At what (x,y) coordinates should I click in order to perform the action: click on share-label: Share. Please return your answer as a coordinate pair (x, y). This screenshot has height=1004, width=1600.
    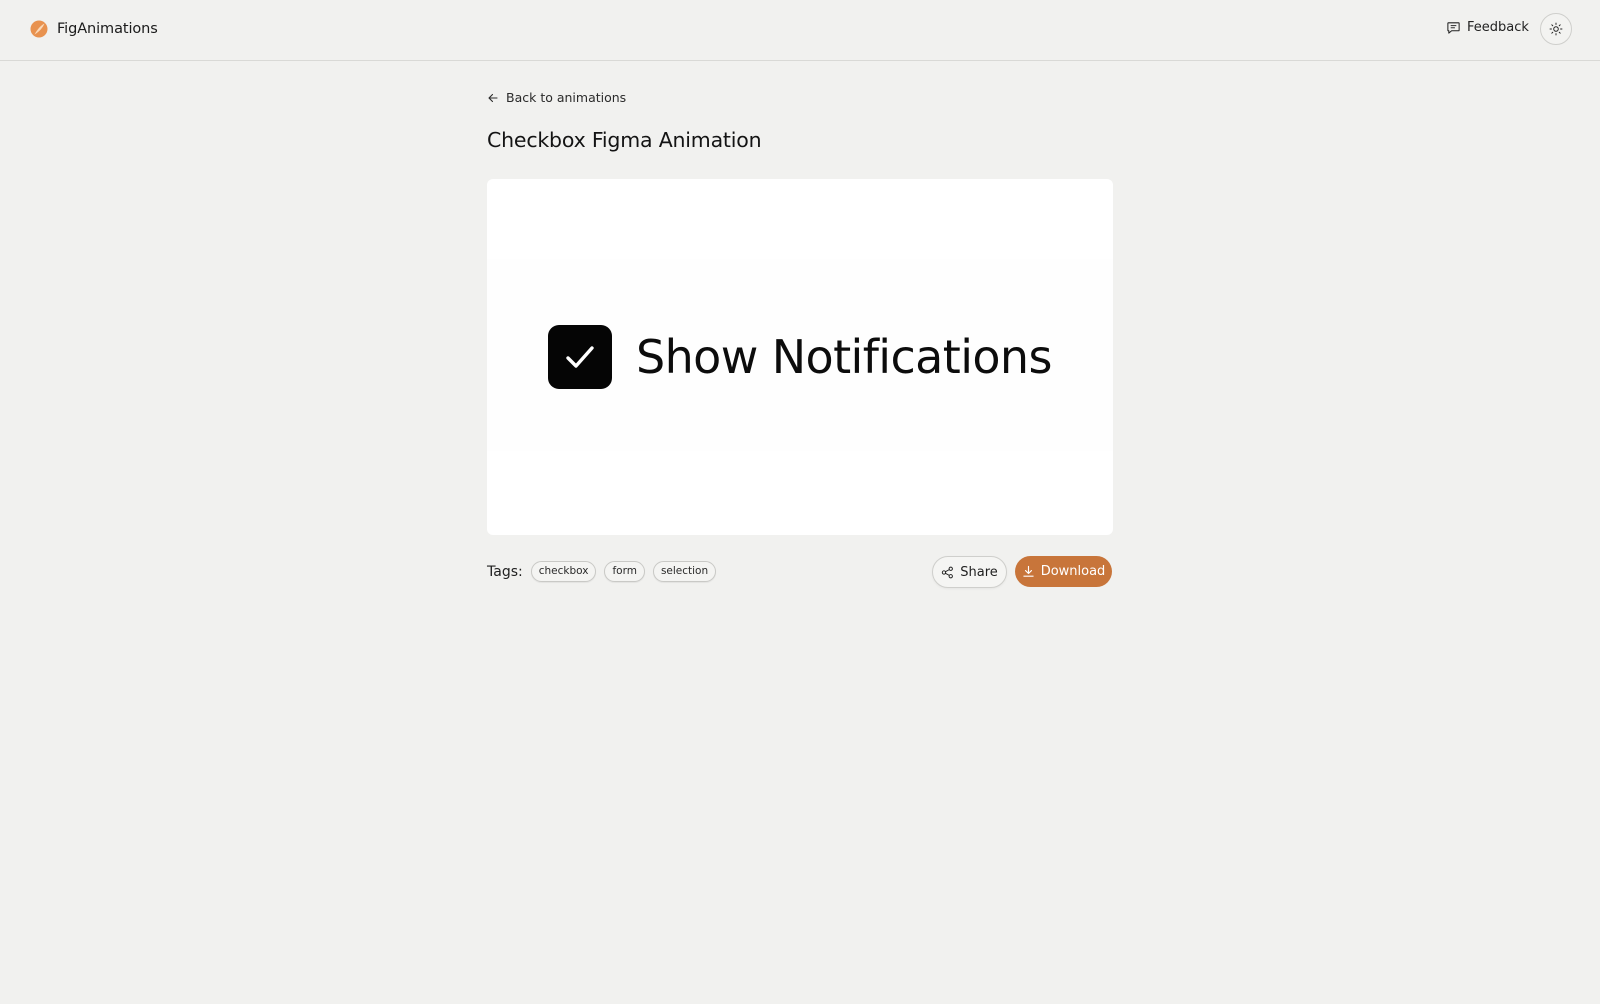
    Looking at the image, I should click on (979, 572).